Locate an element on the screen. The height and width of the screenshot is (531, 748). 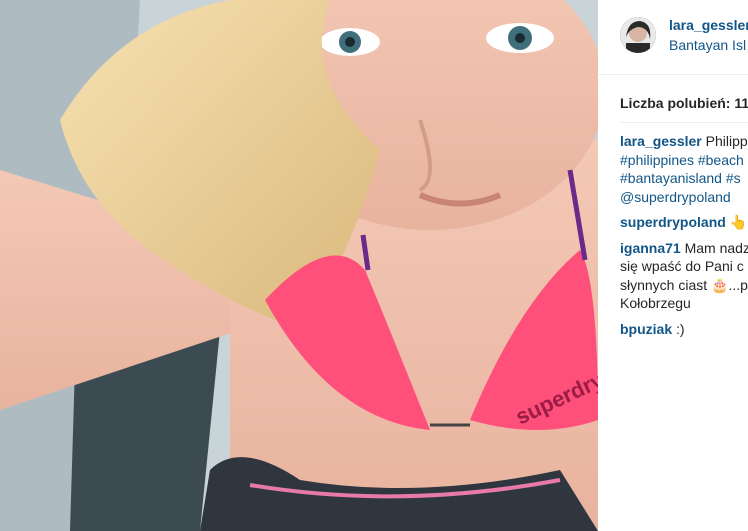
comment-mention: @superdrypoland is located at coordinates (684, 197).